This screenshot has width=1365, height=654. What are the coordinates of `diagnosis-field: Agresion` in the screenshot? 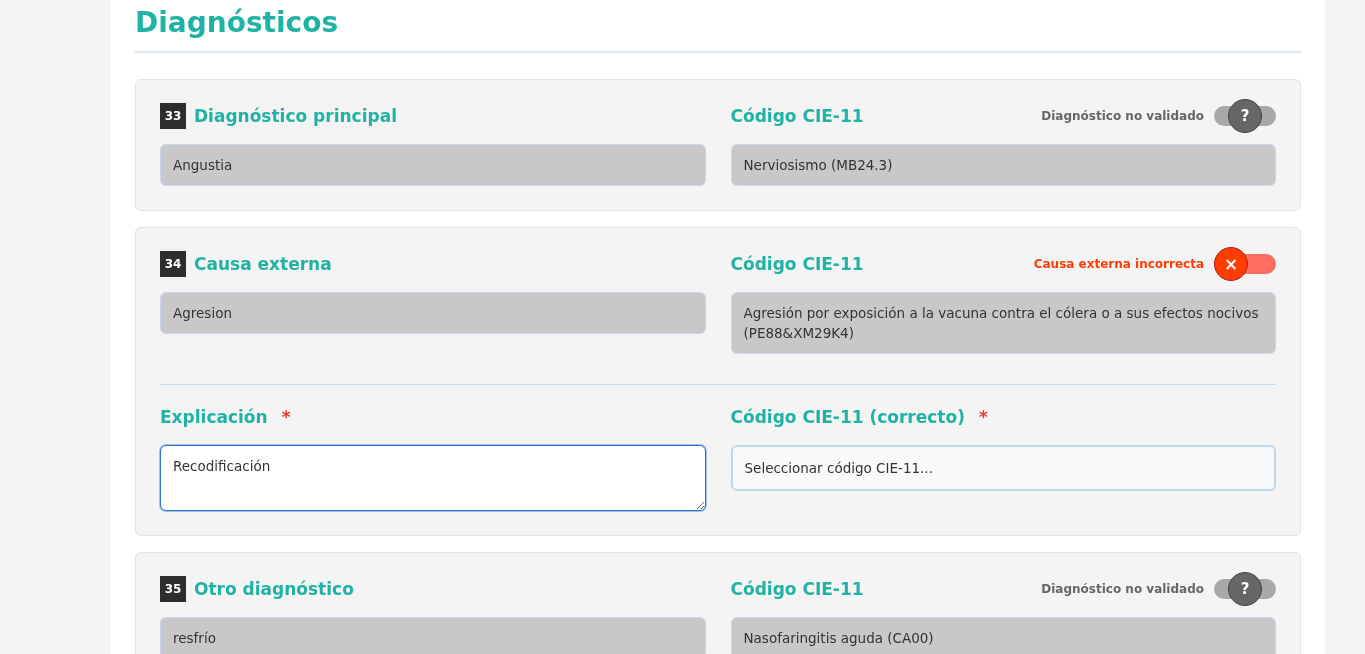 It's located at (433, 313).